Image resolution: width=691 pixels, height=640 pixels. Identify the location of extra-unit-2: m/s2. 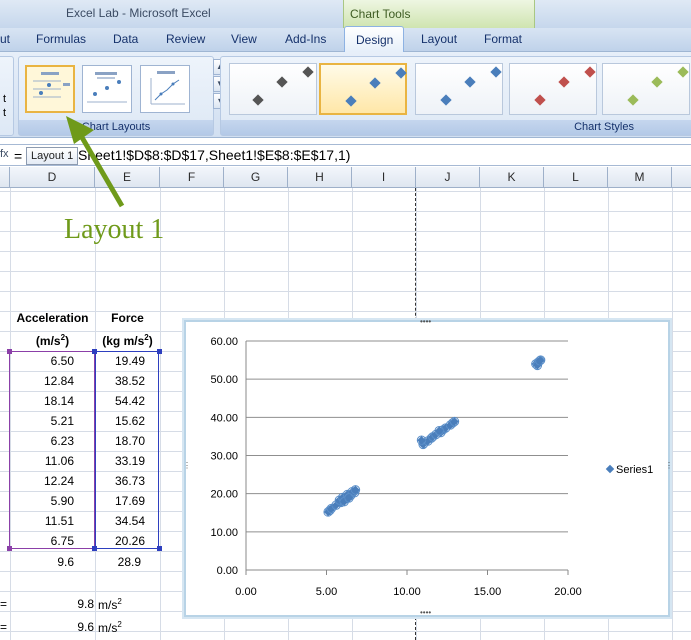
(110, 627).